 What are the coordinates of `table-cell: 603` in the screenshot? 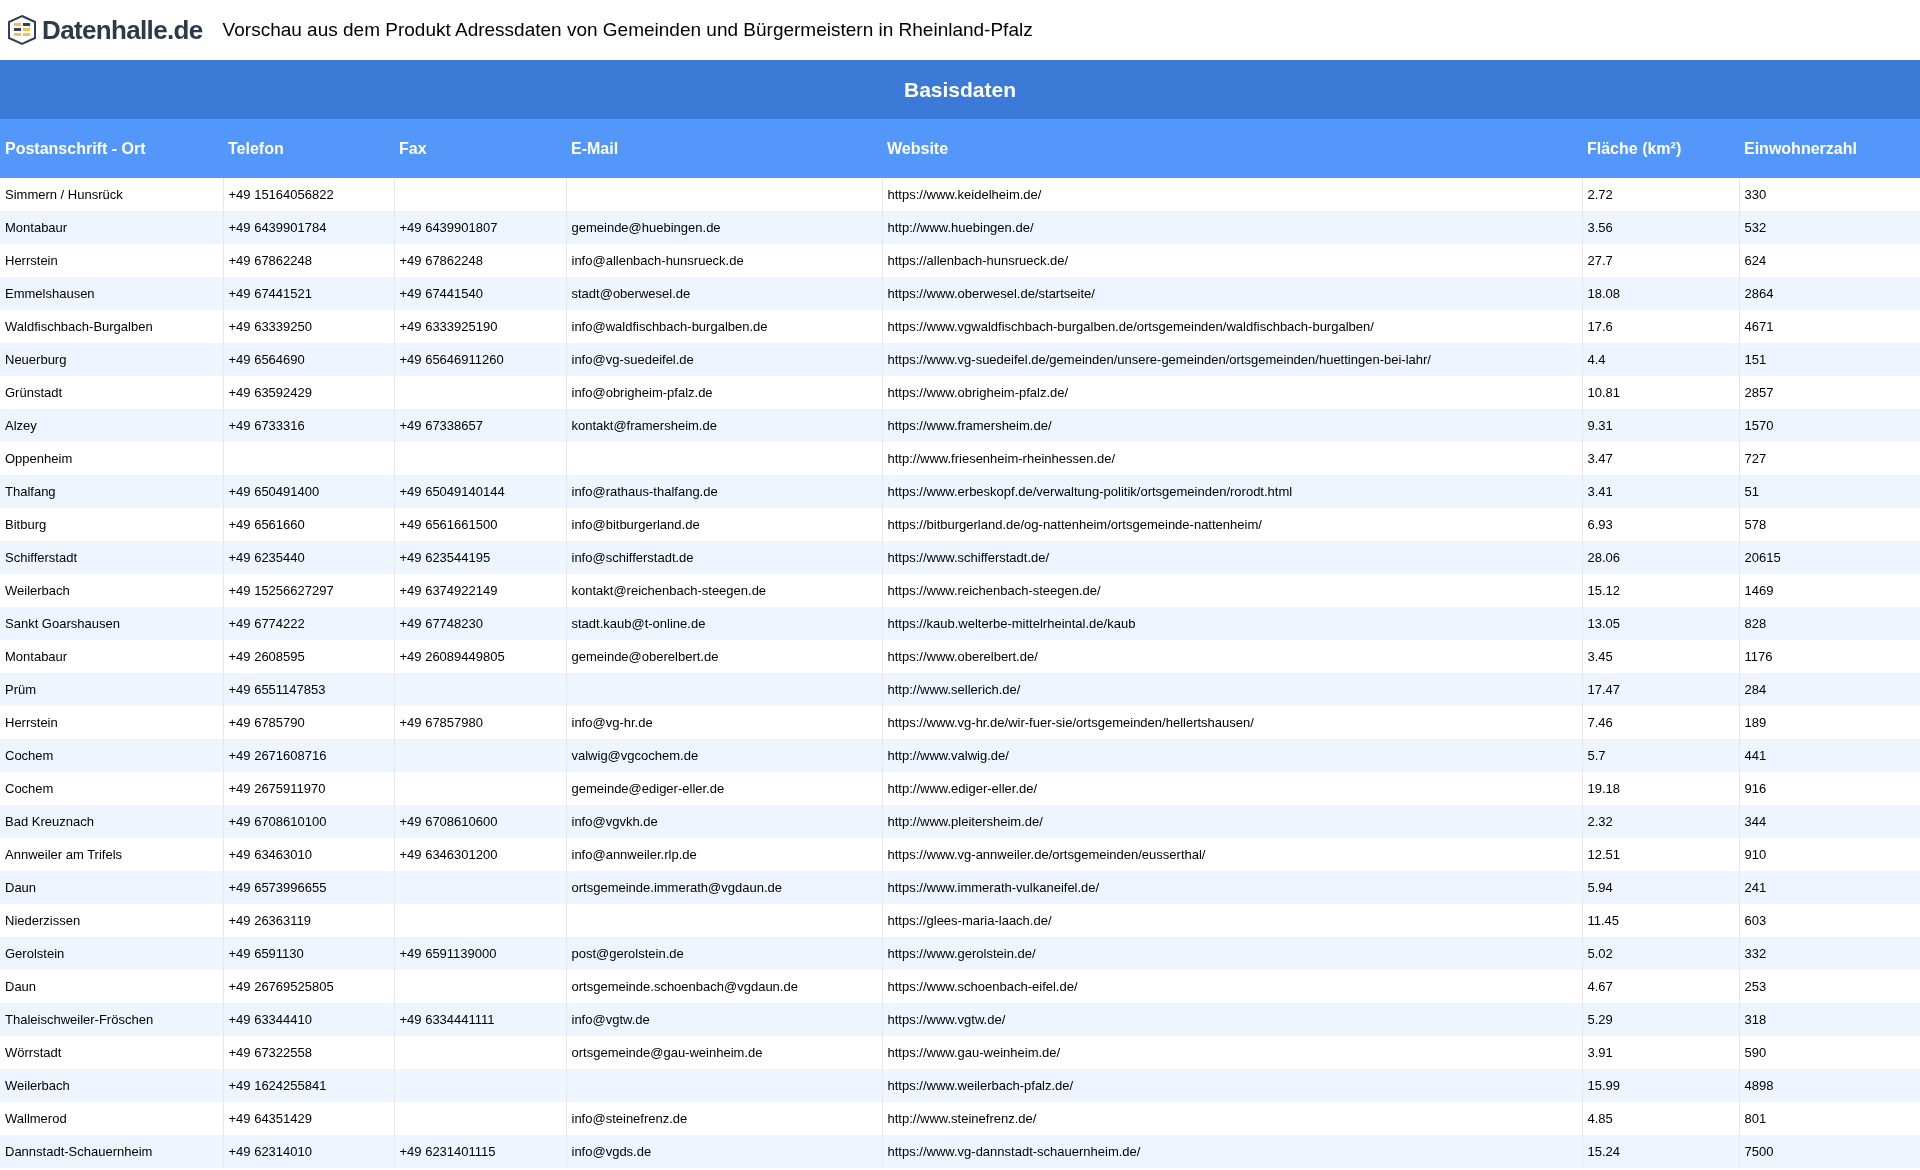 It's located at (1755, 920).